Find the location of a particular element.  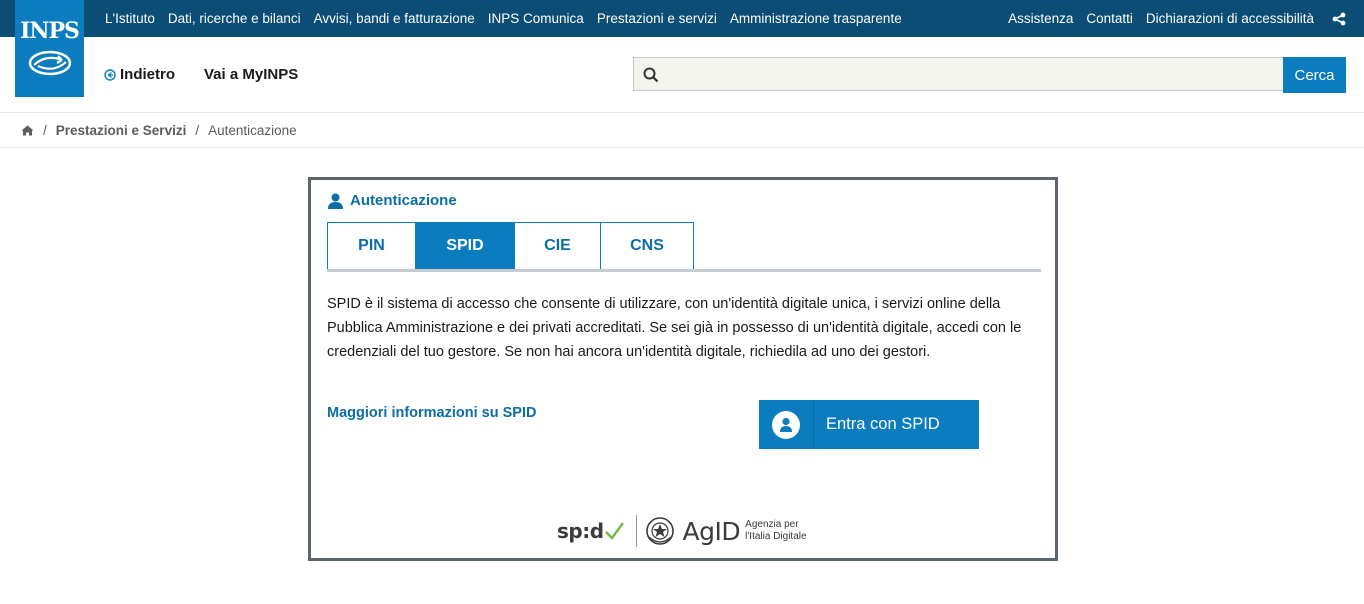

nav-item-prestazioni: Prestazioni e servizi is located at coordinates (657, 18).